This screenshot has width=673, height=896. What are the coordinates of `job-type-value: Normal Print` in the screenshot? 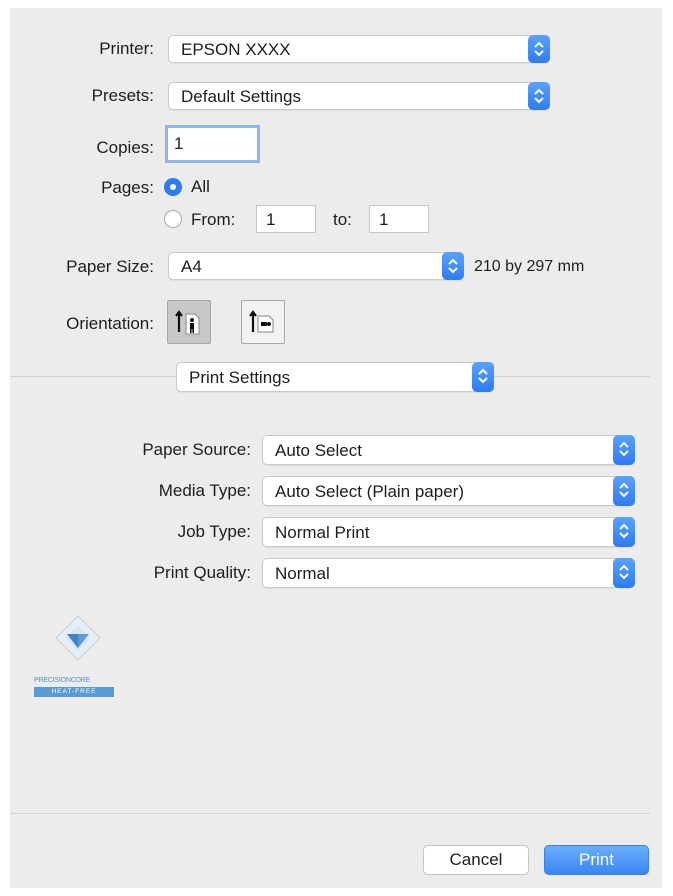 It's located at (322, 532).